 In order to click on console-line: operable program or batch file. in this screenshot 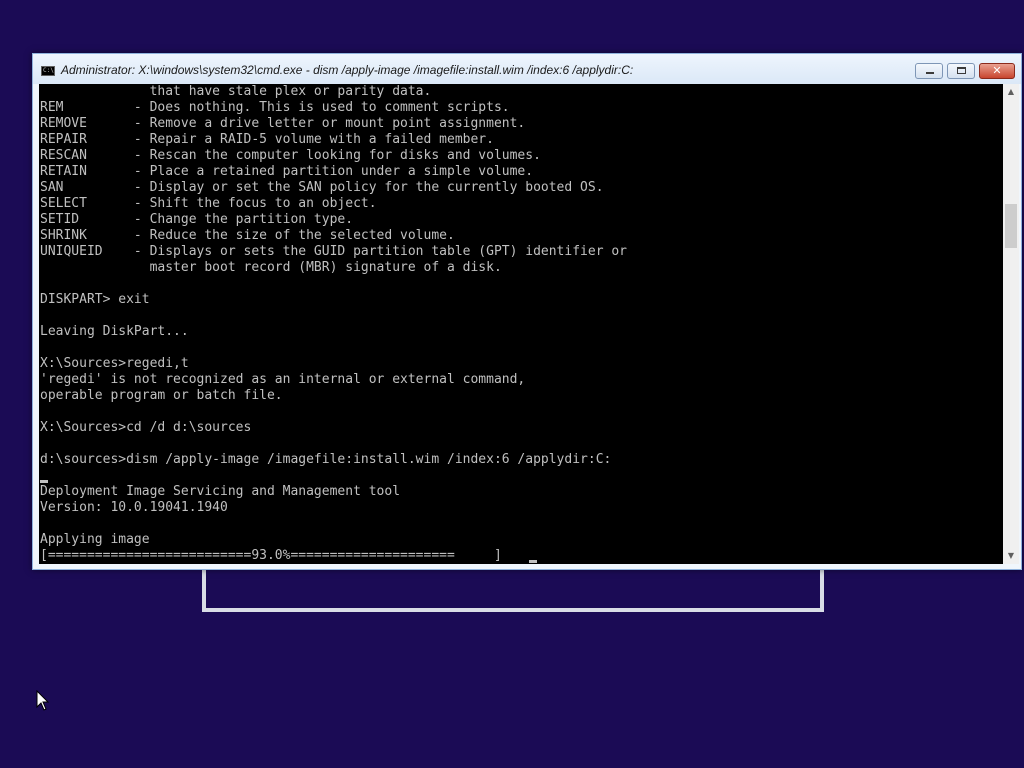, I will do `click(161, 395)`.